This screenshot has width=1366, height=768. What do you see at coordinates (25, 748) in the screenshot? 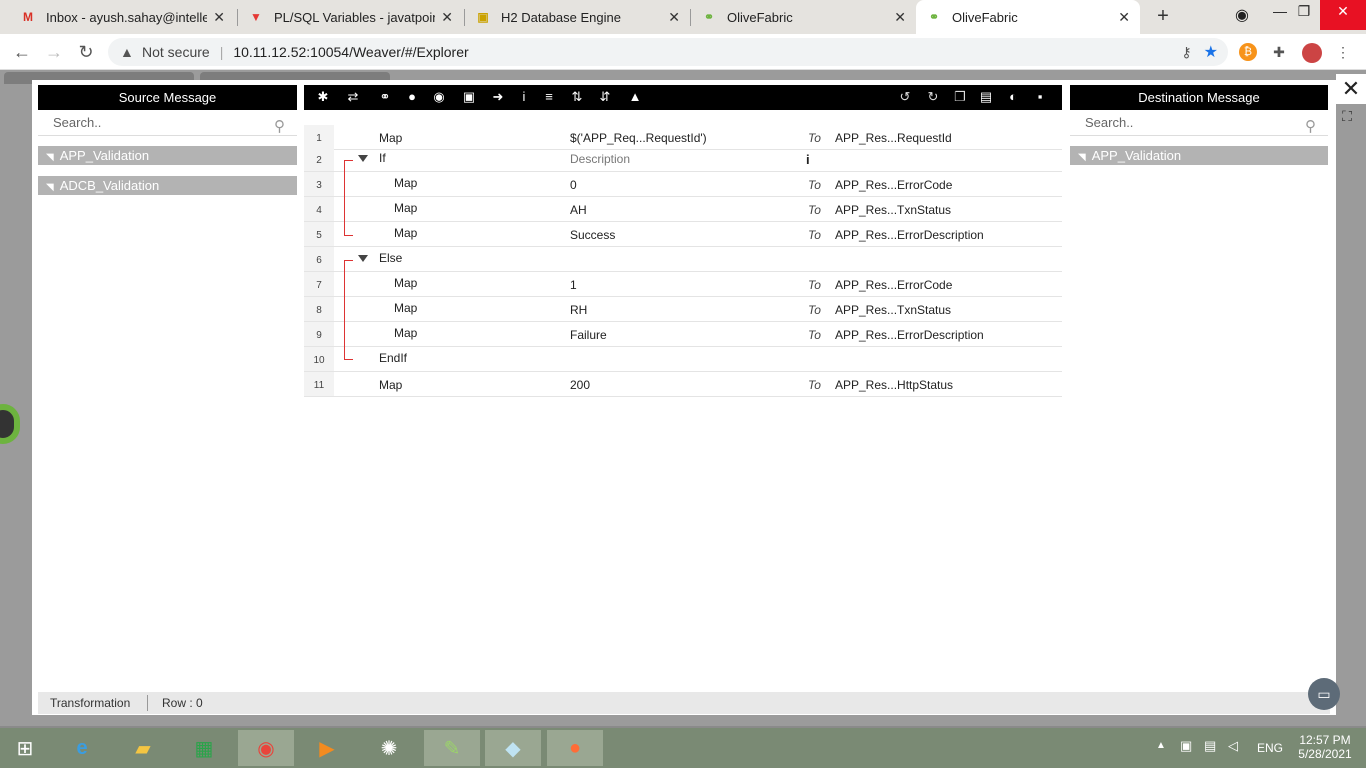
I see `windows-start-icon: ⊞` at bounding box center [25, 748].